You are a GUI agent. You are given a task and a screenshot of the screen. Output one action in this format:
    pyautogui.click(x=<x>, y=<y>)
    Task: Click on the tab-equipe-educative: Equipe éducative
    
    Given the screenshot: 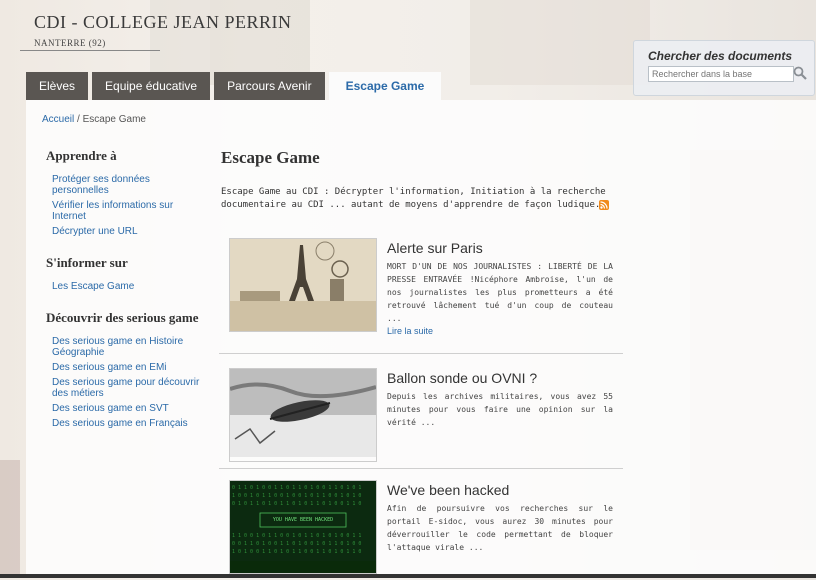 What is the action you would take?
    pyautogui.click(x=151, y=86)
    